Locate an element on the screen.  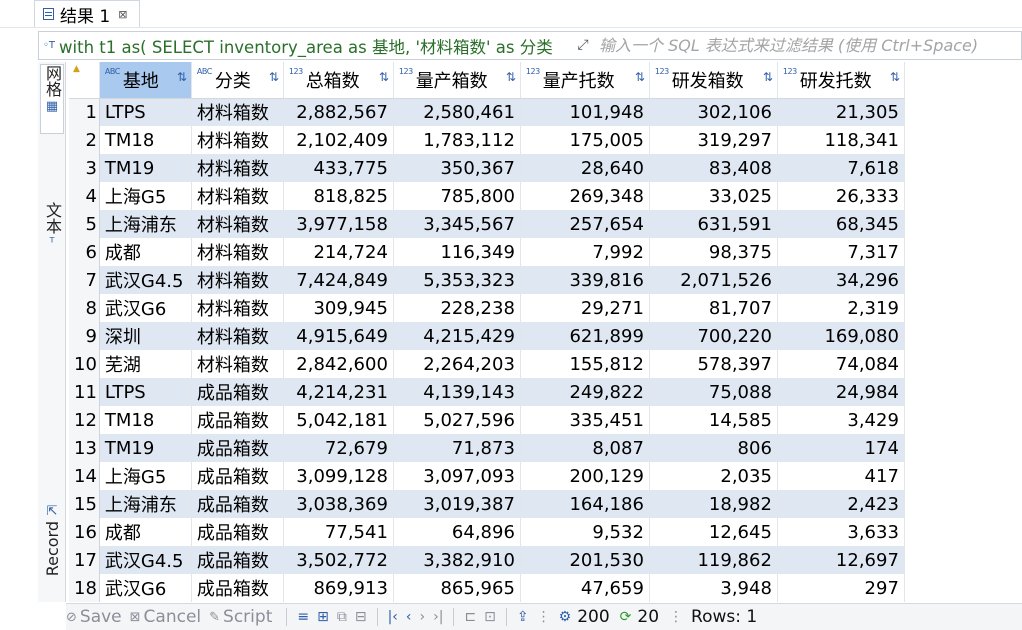
column-header: ABC 基地 ⇅ is located at coordinates (145, 80).